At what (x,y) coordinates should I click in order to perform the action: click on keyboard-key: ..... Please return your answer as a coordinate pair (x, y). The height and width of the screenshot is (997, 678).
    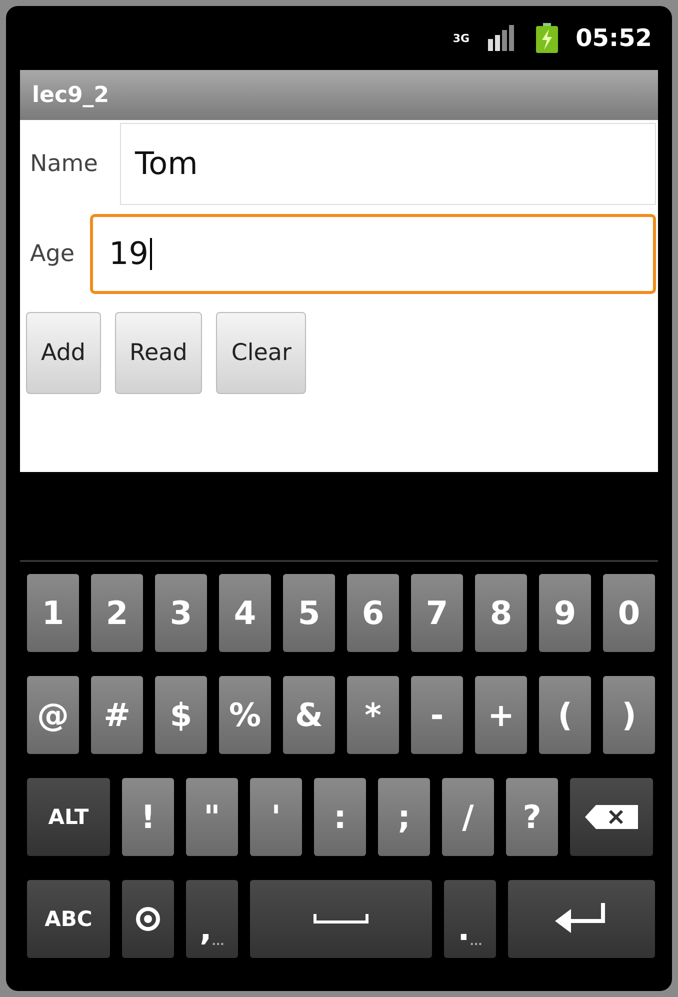
    Looking at the image, I should click on (470, 919).